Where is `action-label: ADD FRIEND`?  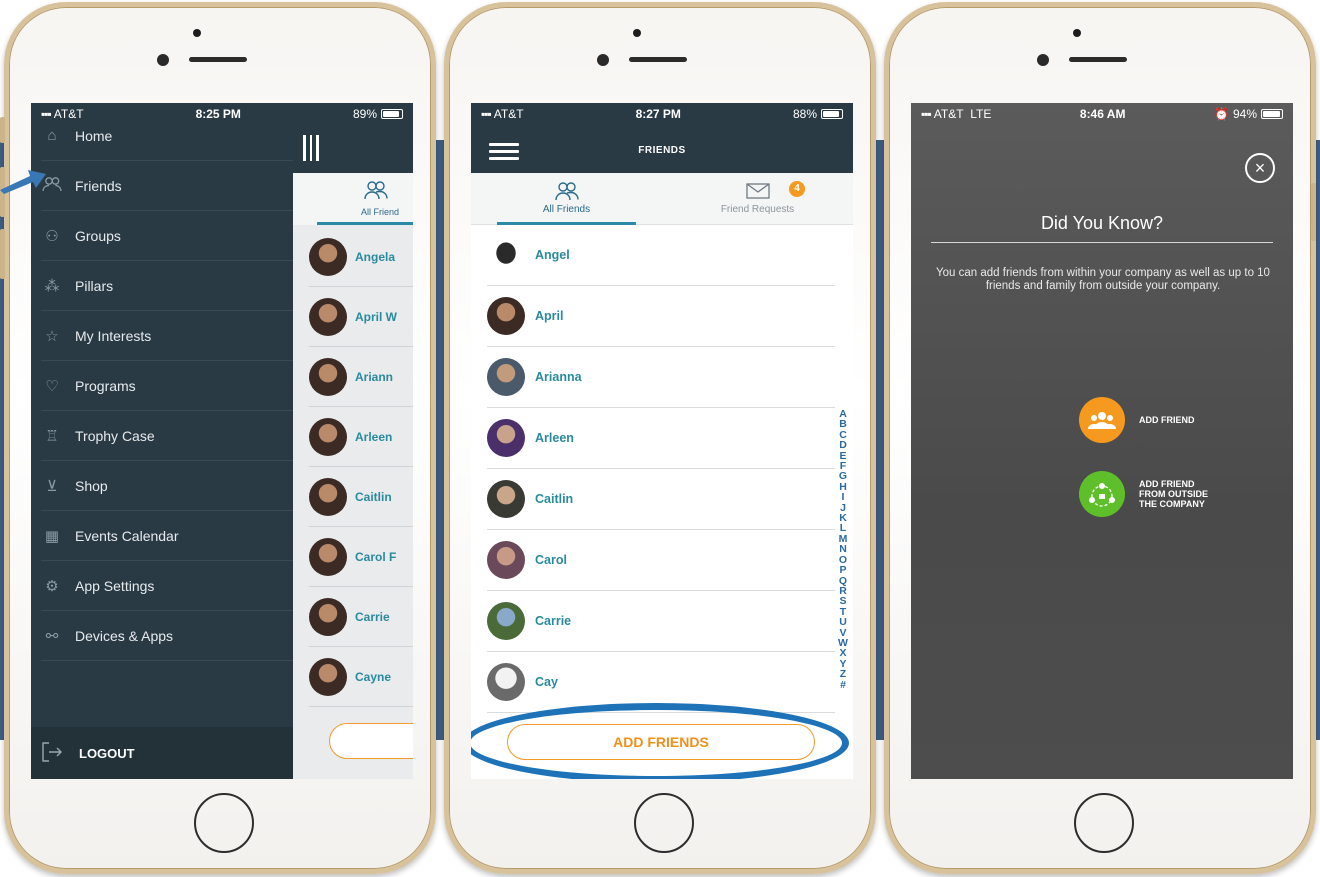 action-label: ADD FRIEND is located at coordinates (1167, 420).